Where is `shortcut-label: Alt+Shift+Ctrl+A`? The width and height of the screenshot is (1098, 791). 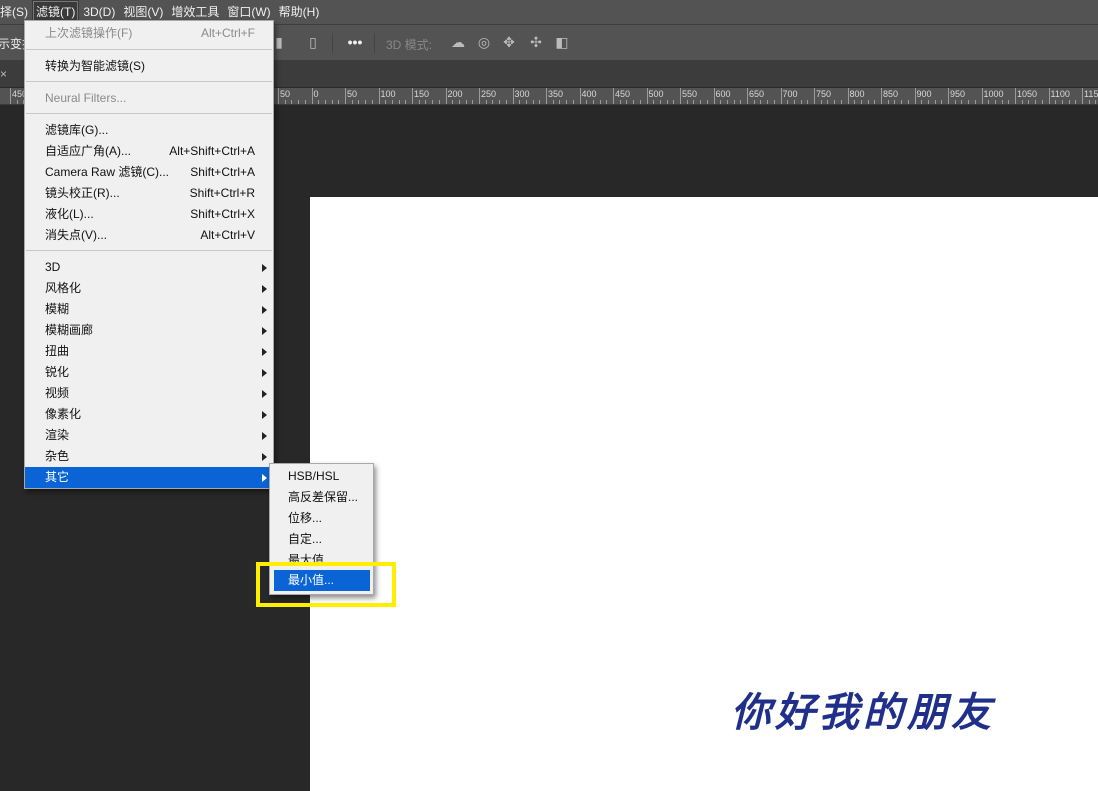 shortcut-label: Alt+Shift+Ctrl+A is located at coordinates (212, 151).